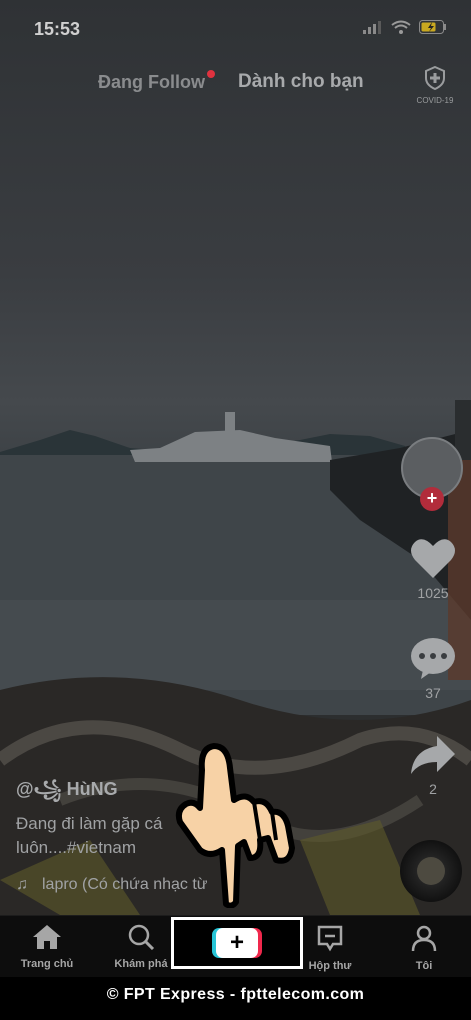 The height and width of the screenshot is (1020, 471). I want to click on comment-button: 37, so click(433, 668).